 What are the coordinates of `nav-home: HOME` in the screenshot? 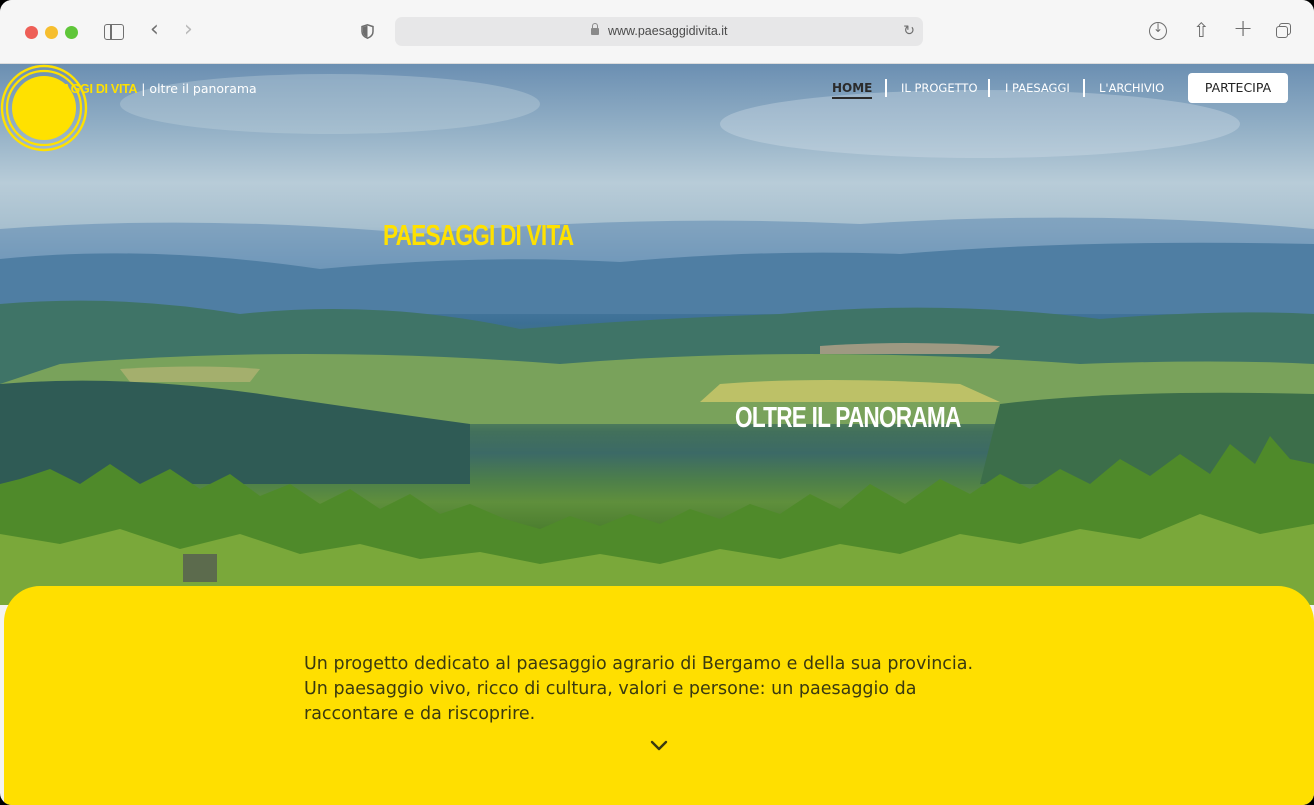 It's located at (852, 89).